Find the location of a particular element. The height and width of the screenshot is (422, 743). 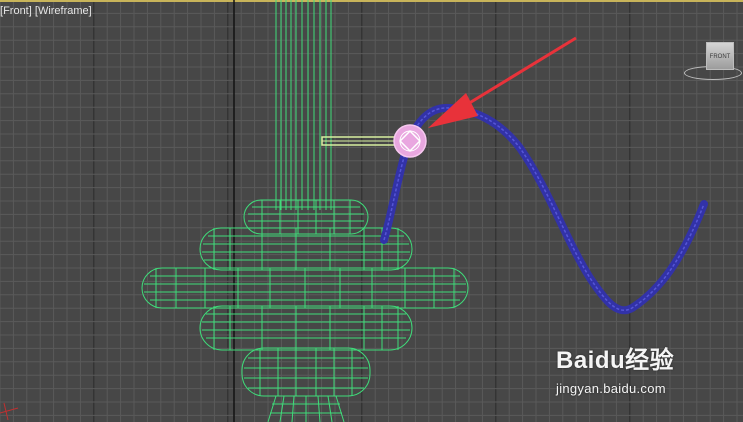

viewport-label: [Front] [Wireframe] is located at coordinates (46, 11).